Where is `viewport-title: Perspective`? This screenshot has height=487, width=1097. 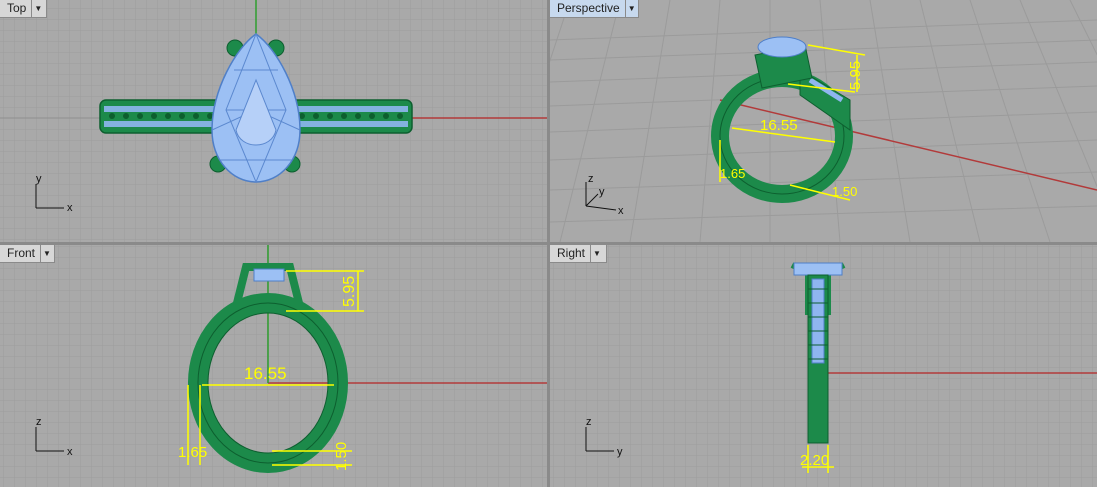 viewport-title: Perspective is located at coordinates (588, 8).